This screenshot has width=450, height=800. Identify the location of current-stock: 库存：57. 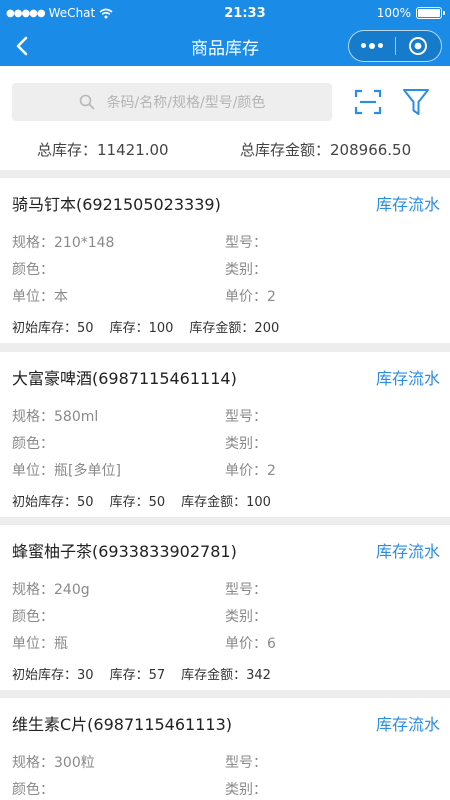
(137, 675).